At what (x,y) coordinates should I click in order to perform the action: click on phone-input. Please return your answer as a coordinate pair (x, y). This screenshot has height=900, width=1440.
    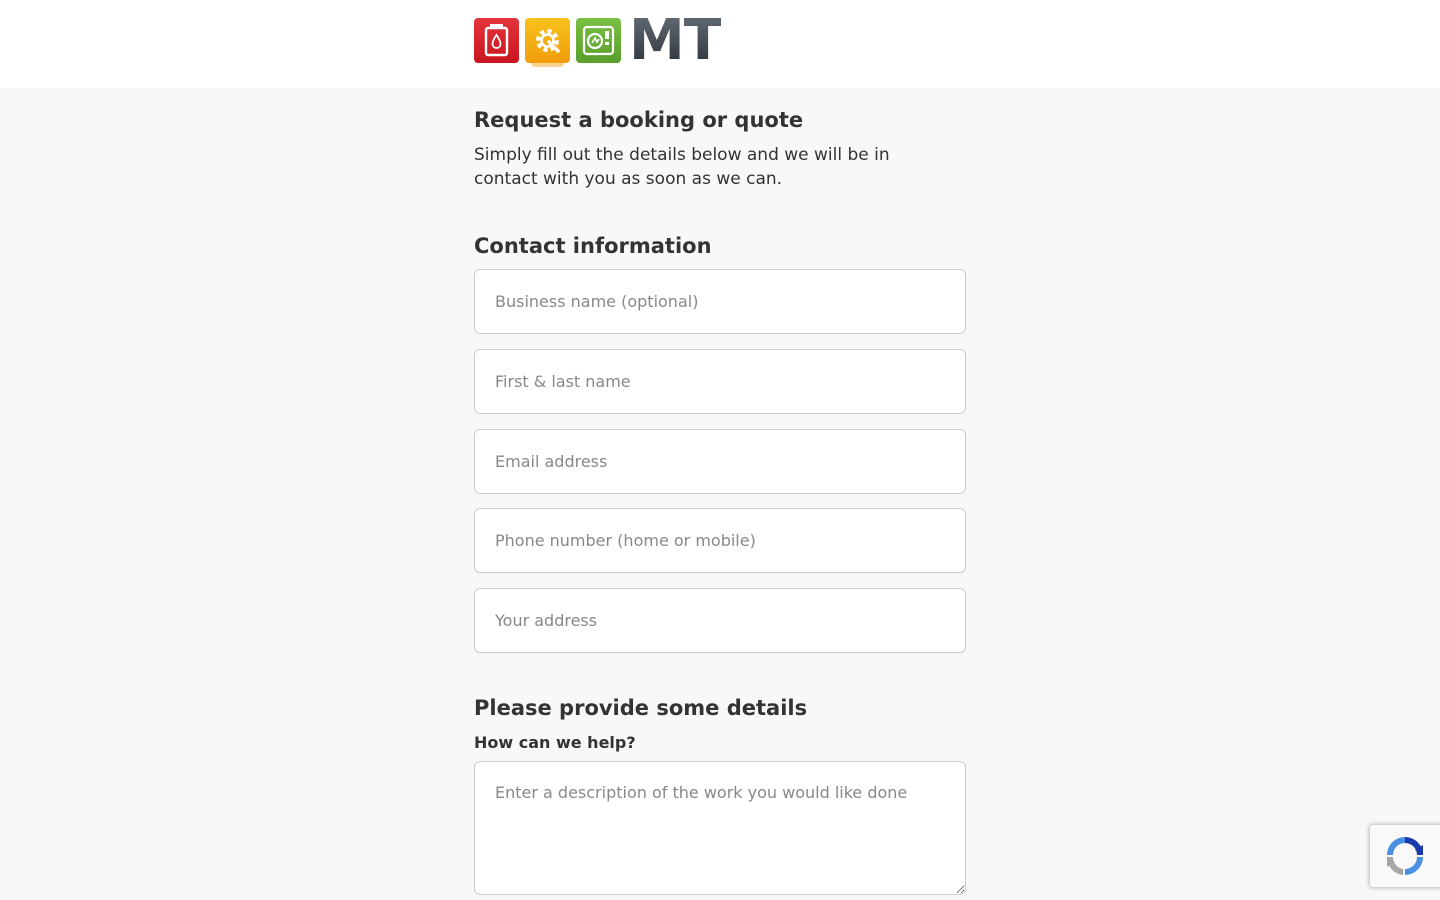
    Looking at the image, I should click on (720, 540).